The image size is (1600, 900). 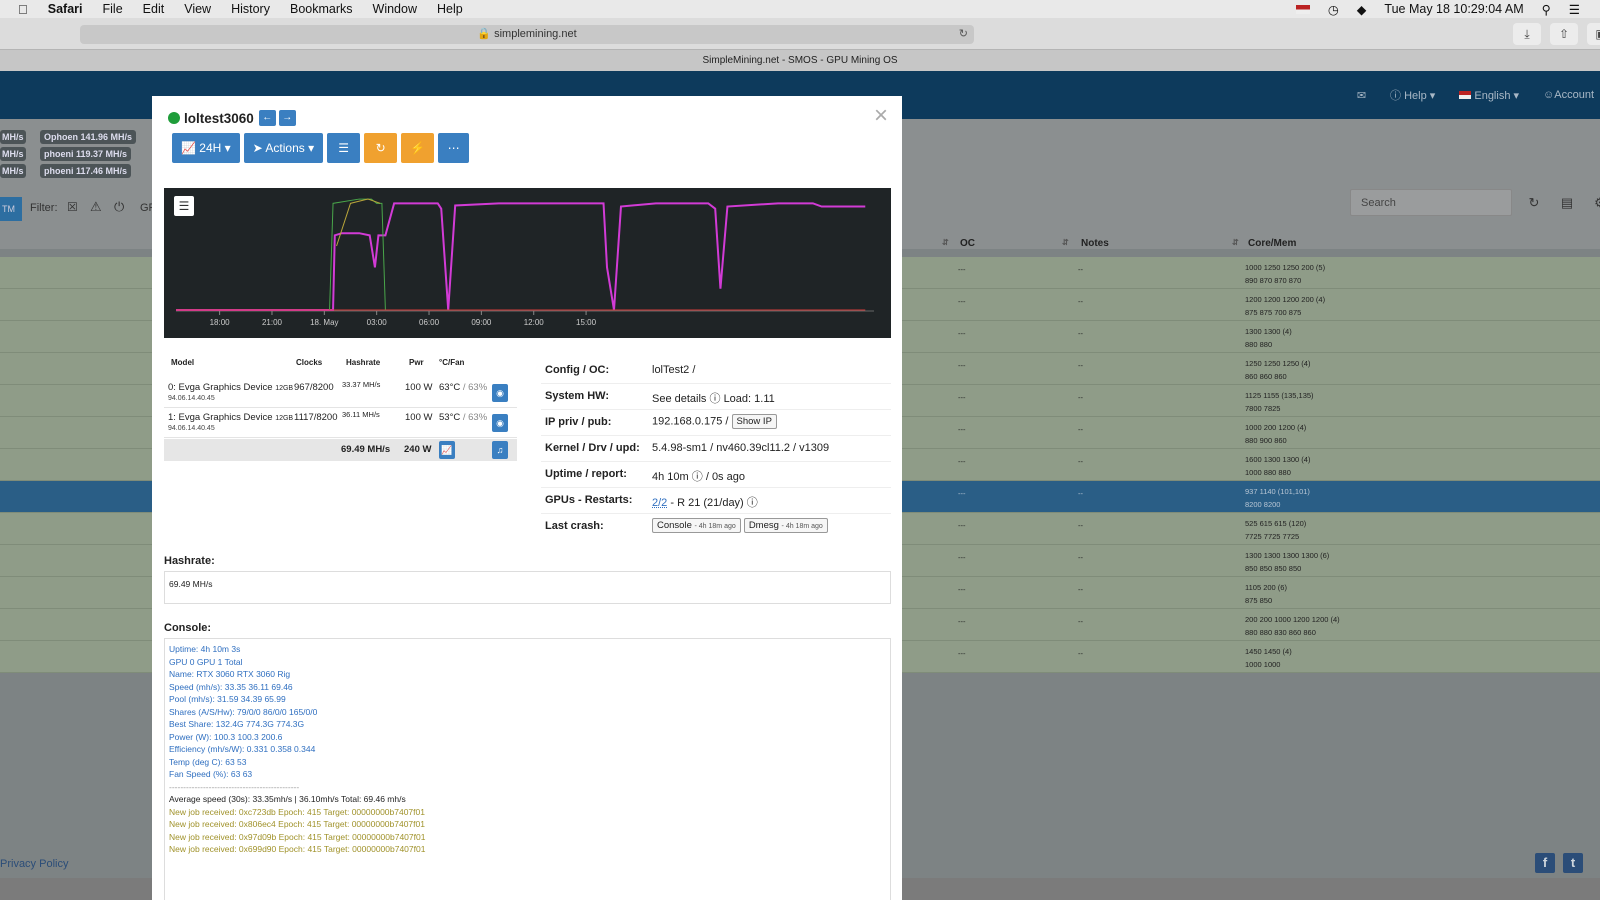 What do you see at coordinates (1396, 96) in the screenshot?
I see `help-icon: ⓘ` at bounding box center [1396, 96].